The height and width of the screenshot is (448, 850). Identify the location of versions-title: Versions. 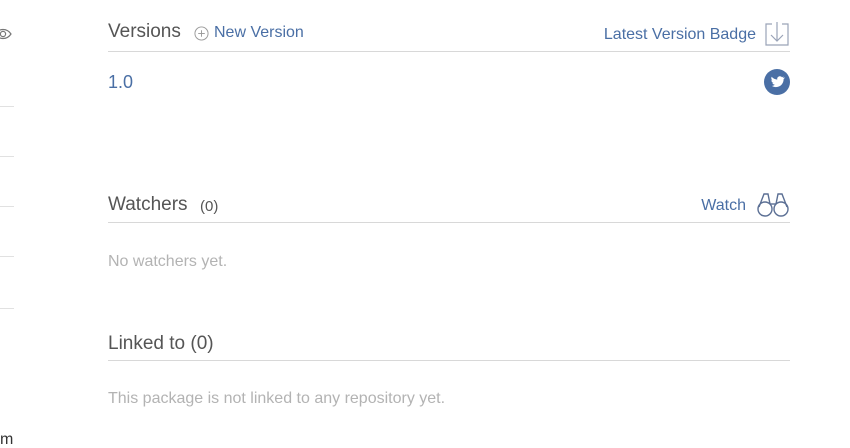
(144, 31).